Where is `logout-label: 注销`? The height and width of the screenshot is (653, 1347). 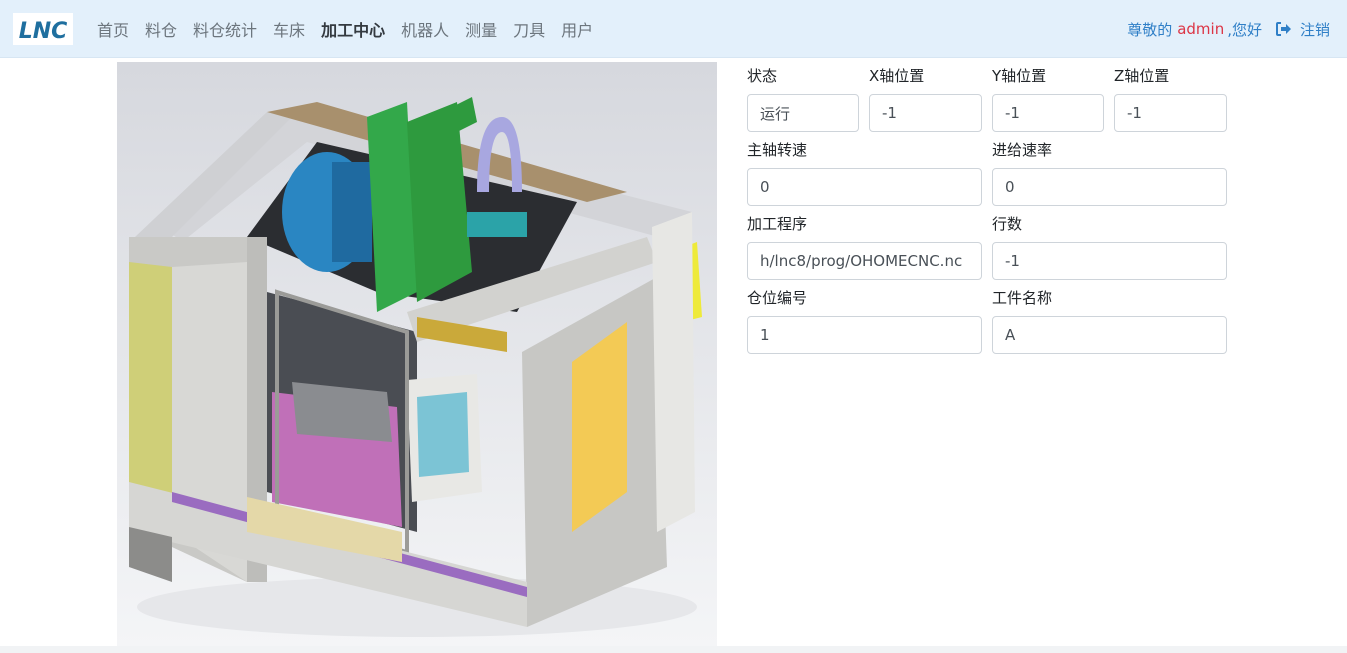
logout-label: 注销 is located at coordinates (1314, 29).